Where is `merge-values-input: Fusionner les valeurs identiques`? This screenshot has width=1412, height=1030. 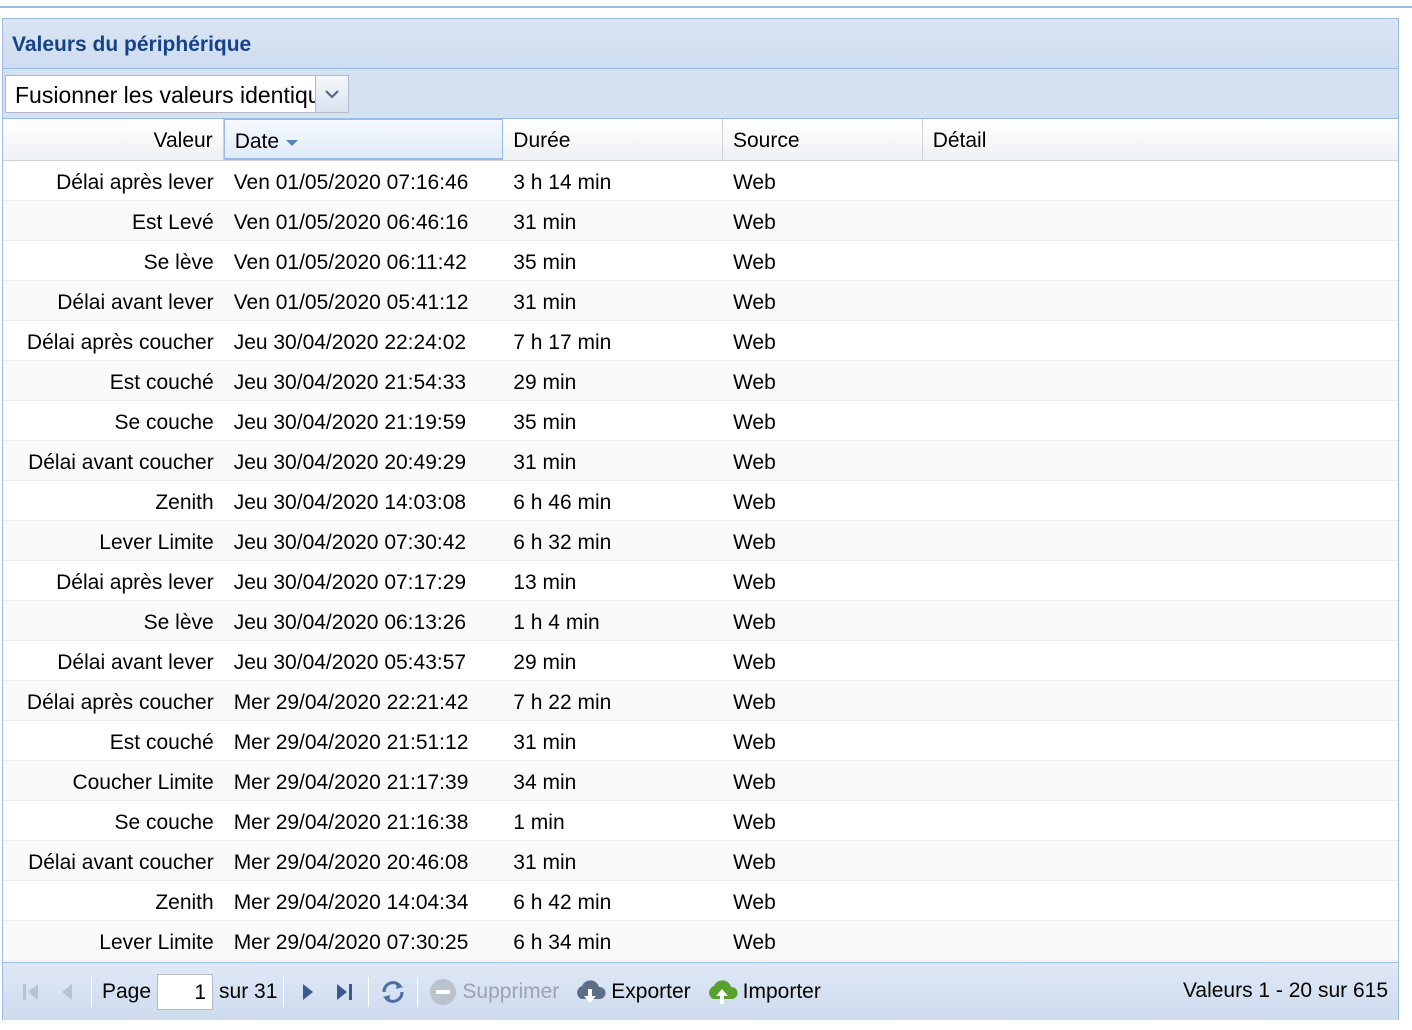
merge-values-input: Fusionner les valeurs identiques is located at coordinates (160, 94).